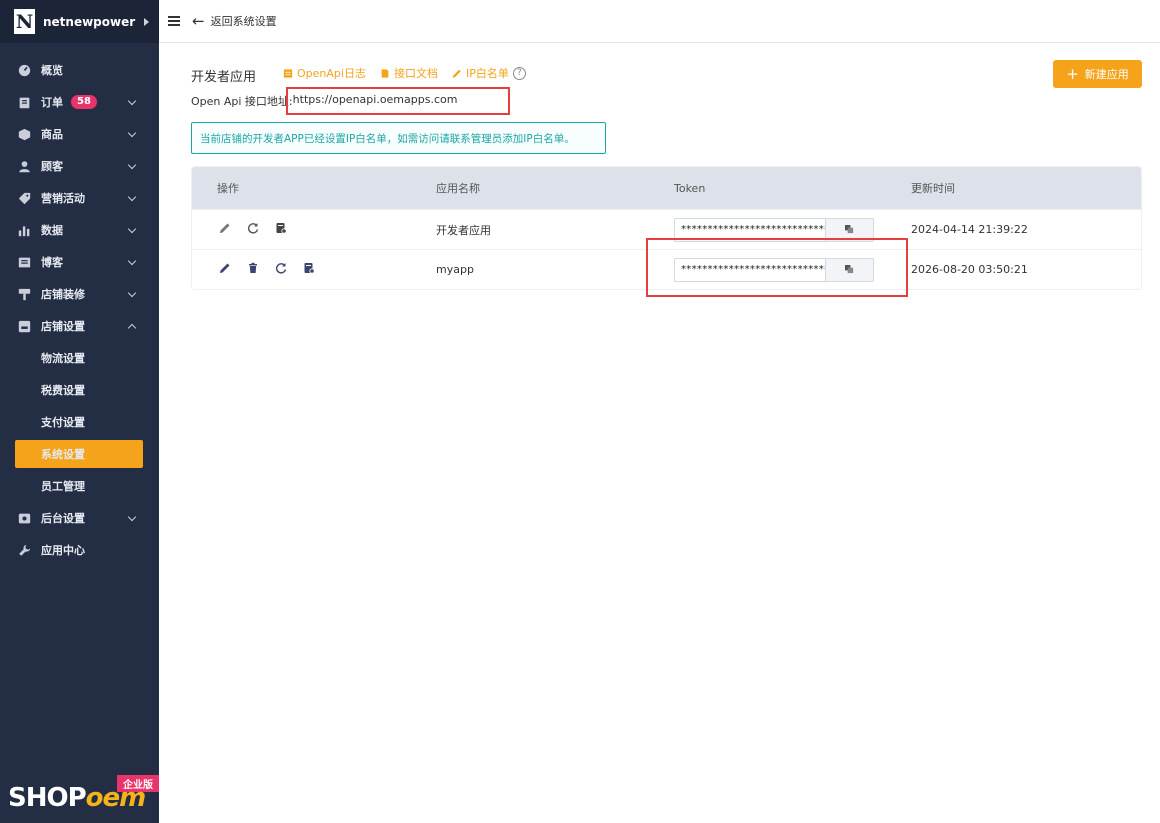  What do you see at coordinates (52, 102) in the screenshot?
I see `sidebar-item-label: 订单` at bounding box center [52, 102].